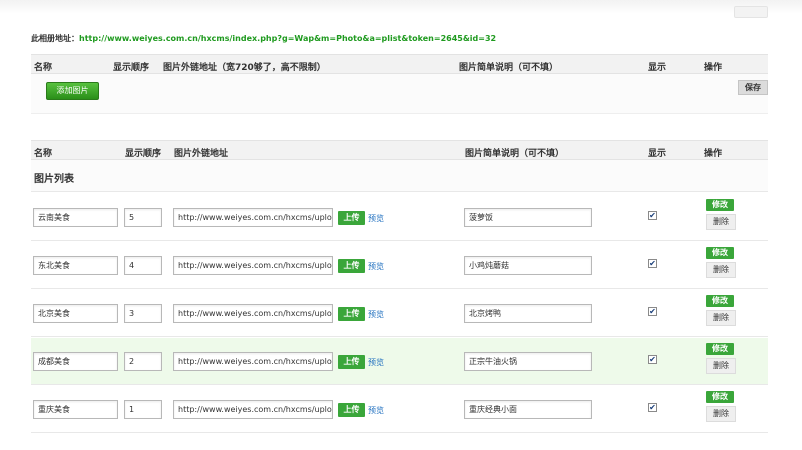 The height and width of the screenshot is (450, 802). I want to click on name-input: 成都美食, so click(75, 361).